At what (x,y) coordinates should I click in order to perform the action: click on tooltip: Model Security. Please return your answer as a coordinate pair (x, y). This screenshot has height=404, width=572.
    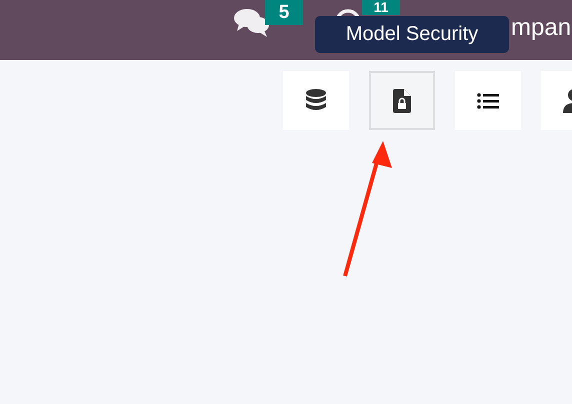
    Looking at the image, I should click on (412, 34).